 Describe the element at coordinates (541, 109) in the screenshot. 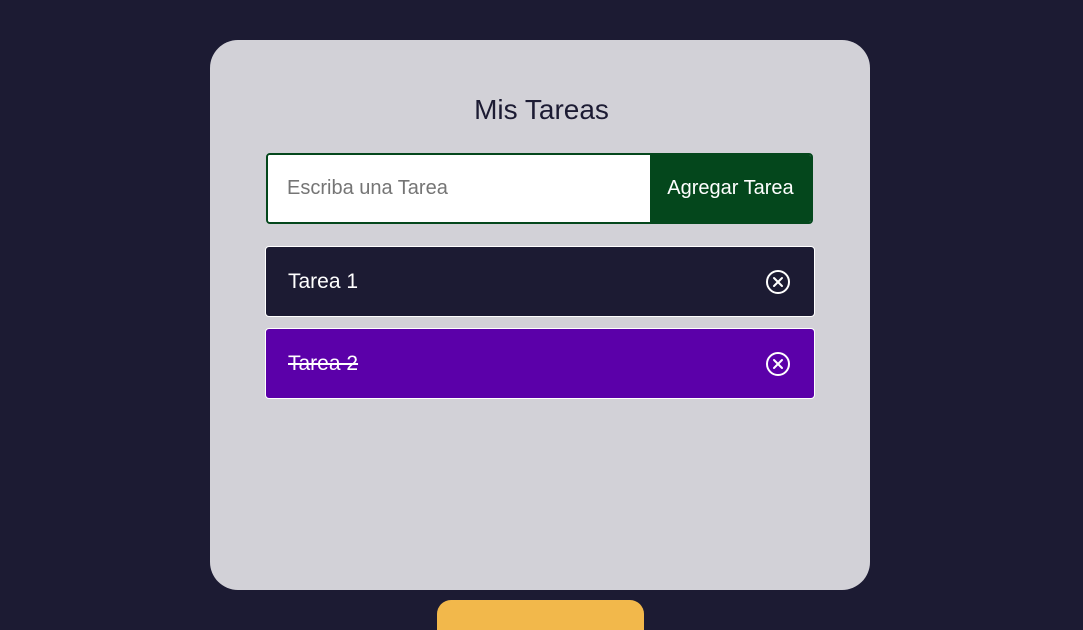

I see `page-title: Mis Tareas` at that location.